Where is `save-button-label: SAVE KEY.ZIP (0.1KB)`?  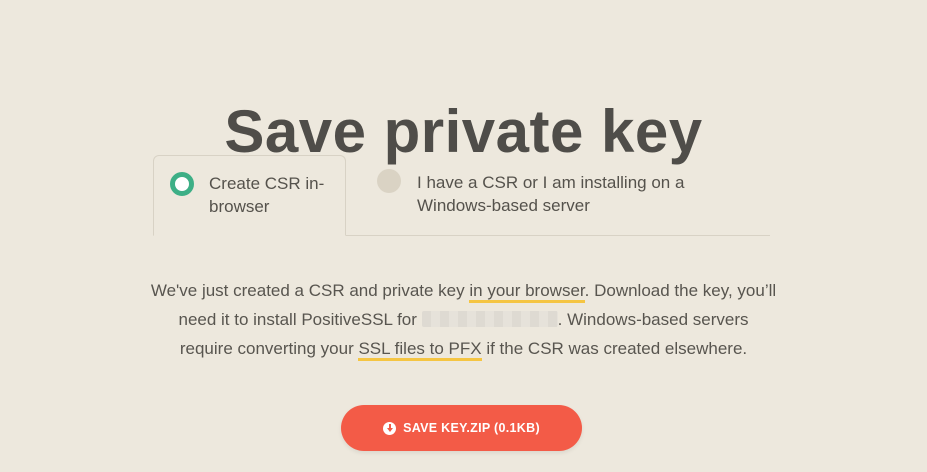
save-button-label: SAVE KEY.ZIP (0.1KB) is located at coordinates (471, 428).